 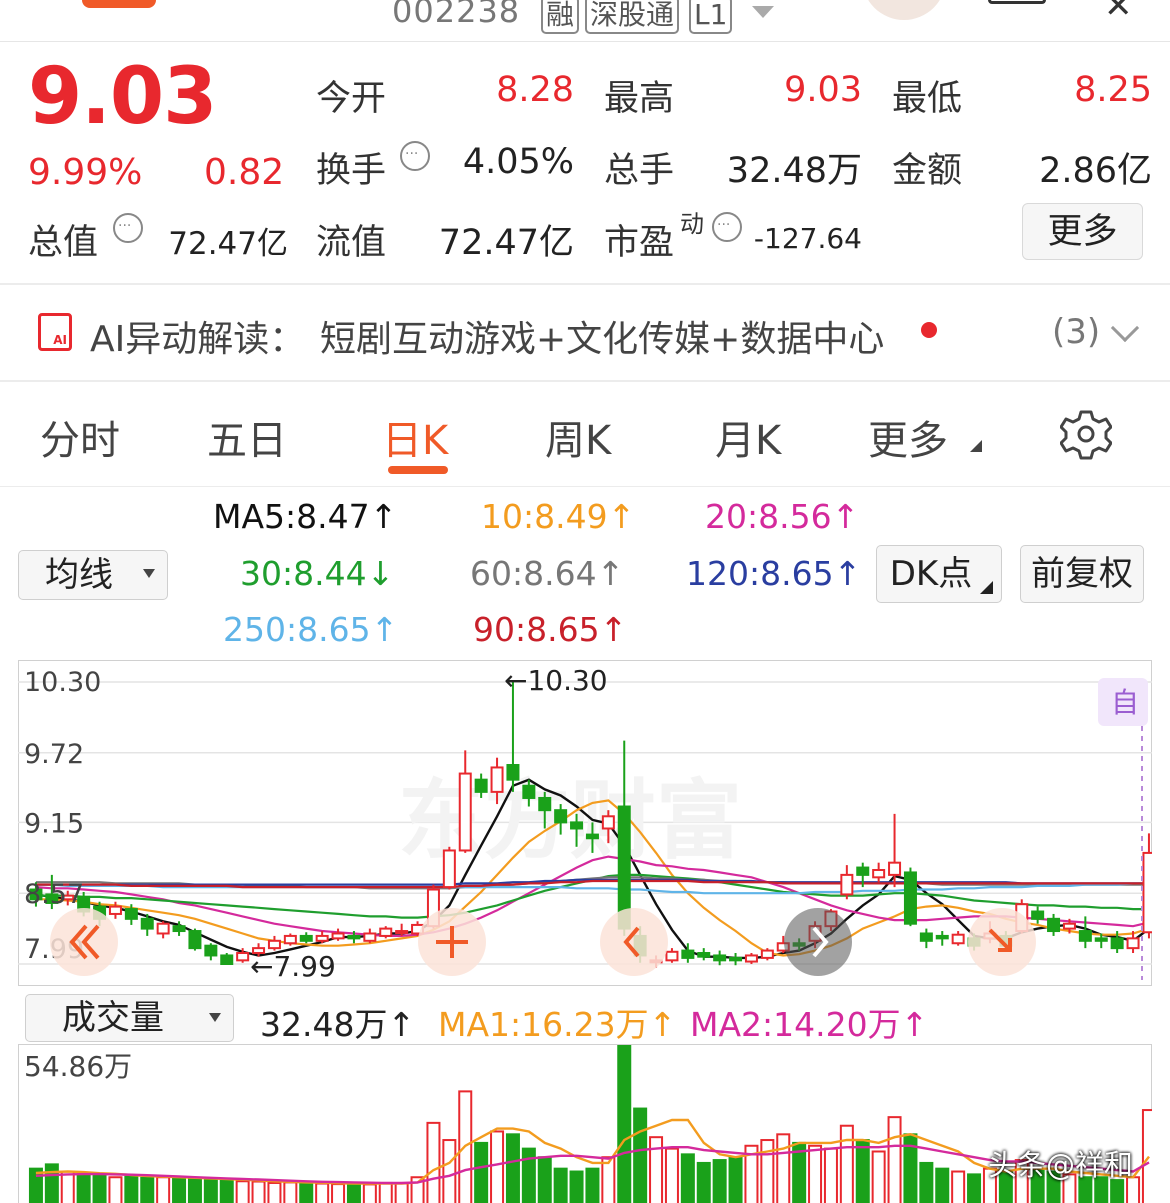 I want to click on volume-chart: 54.86万, so click(x=587, y=1123).